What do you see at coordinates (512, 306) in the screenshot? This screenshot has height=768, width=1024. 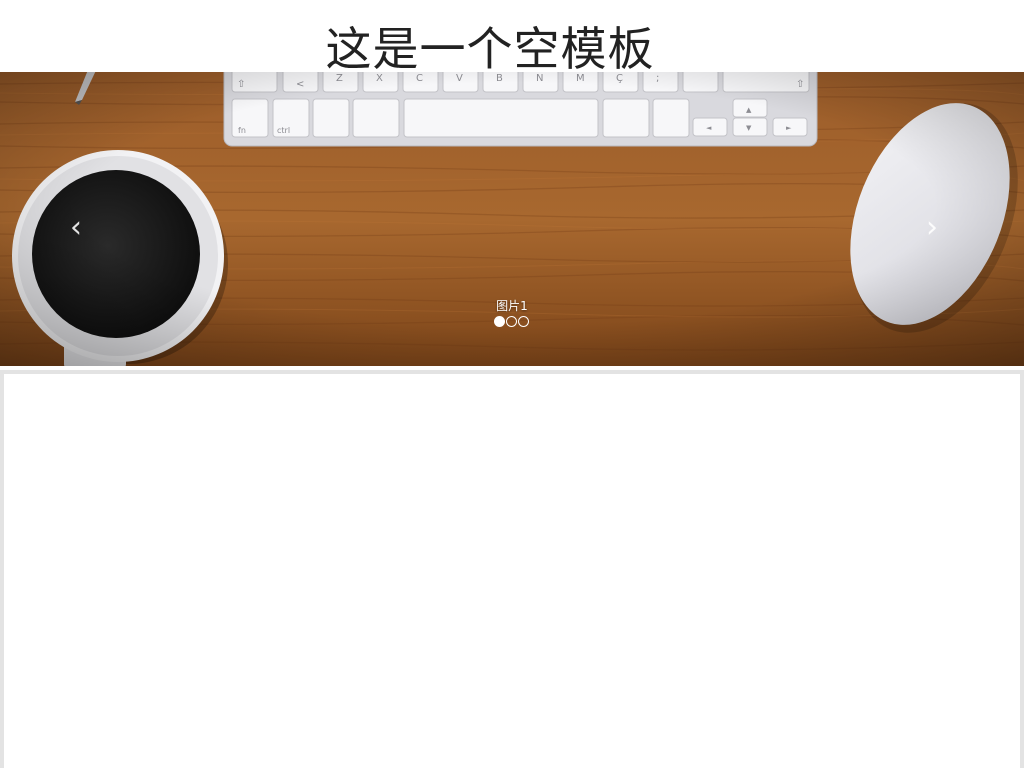 I see `slide-caption: 图片1` at bounding box center [512, 306].